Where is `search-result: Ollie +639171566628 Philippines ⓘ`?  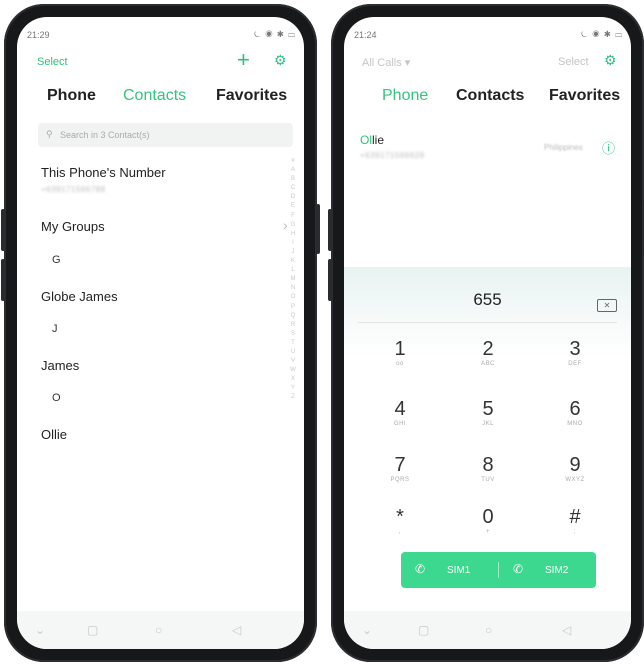
search-result: Ollie +639171566628 Philippines ⓘ is located at coordinates (487, 149).